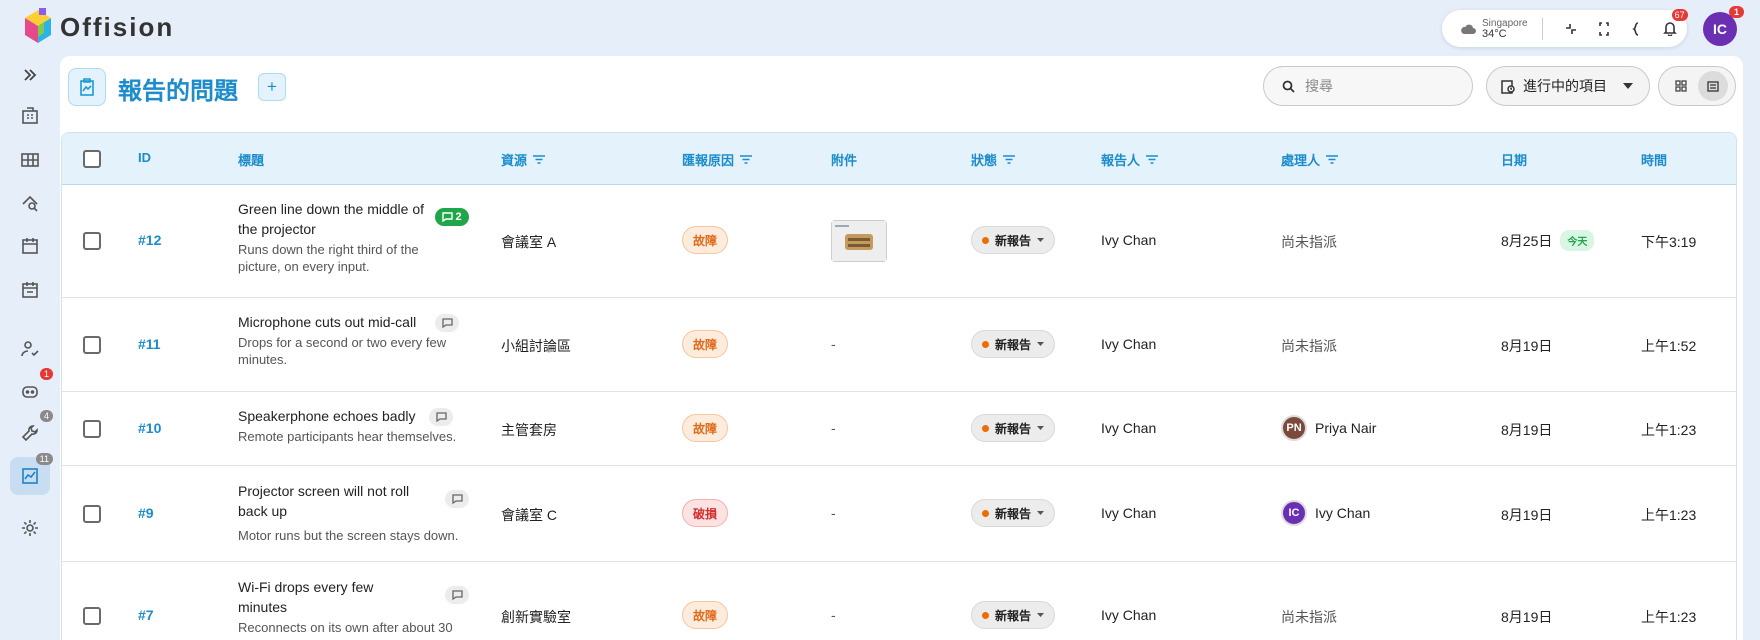 This screenshot has width=1760, height=640. I want to click on header-assignee: 處理人, so click(1310, 159).